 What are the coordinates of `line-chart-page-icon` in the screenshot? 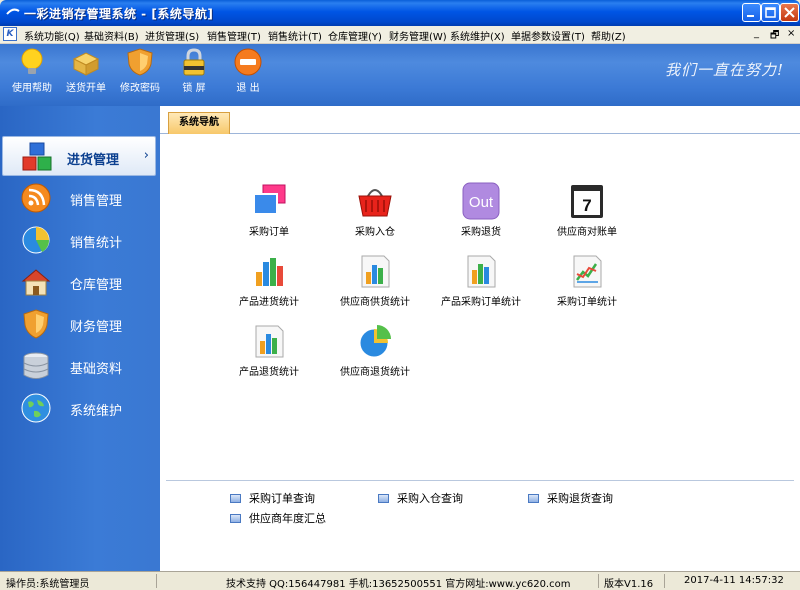 It's located at (587, 271).